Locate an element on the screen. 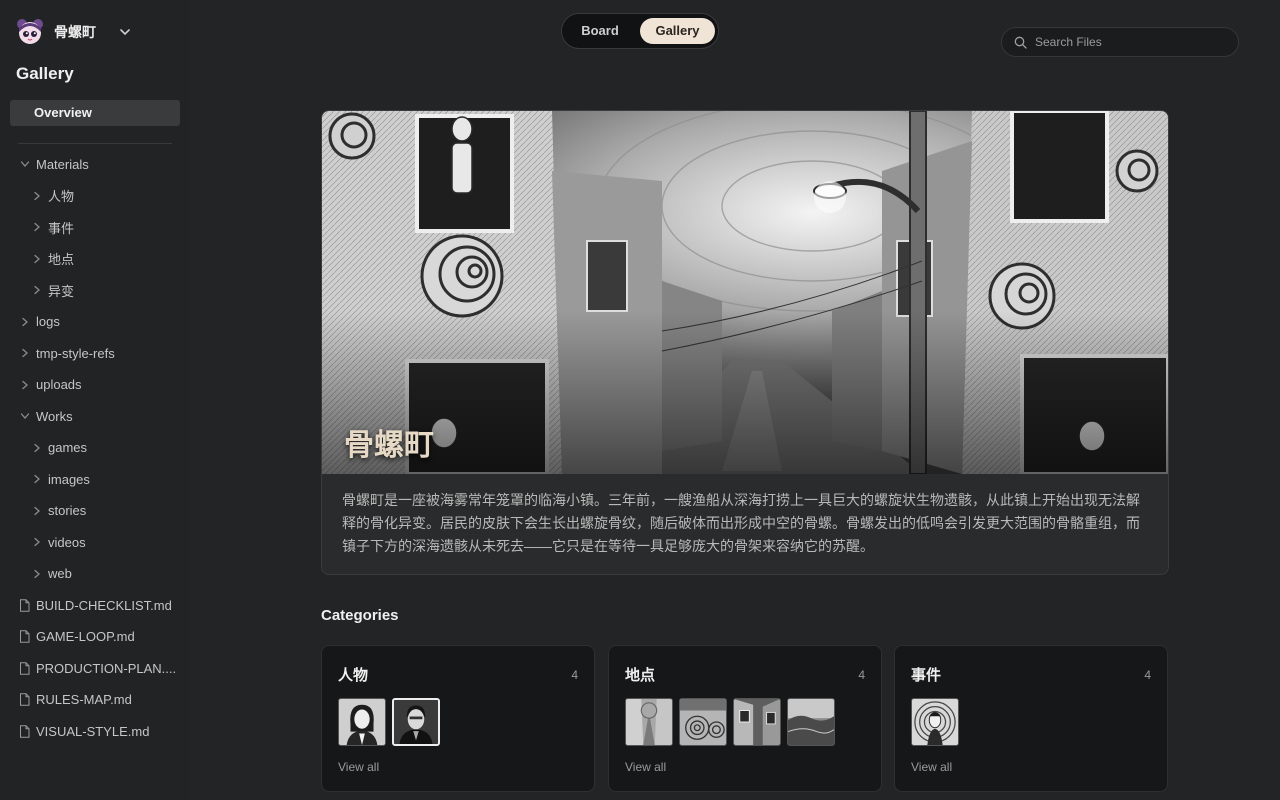  spiral-wall-thumb is located at coordinates (703, 722).